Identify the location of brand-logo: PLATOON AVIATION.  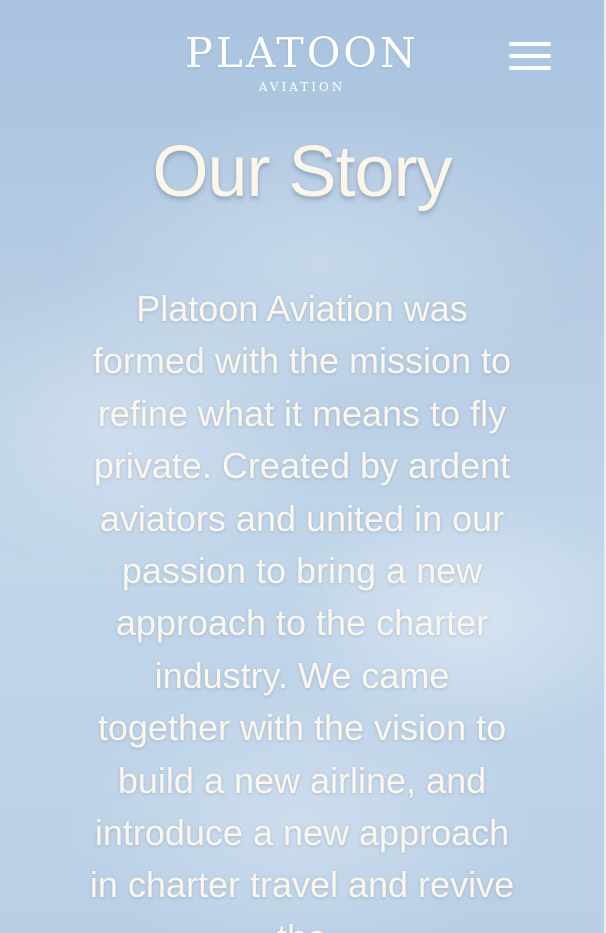
(302, 62).